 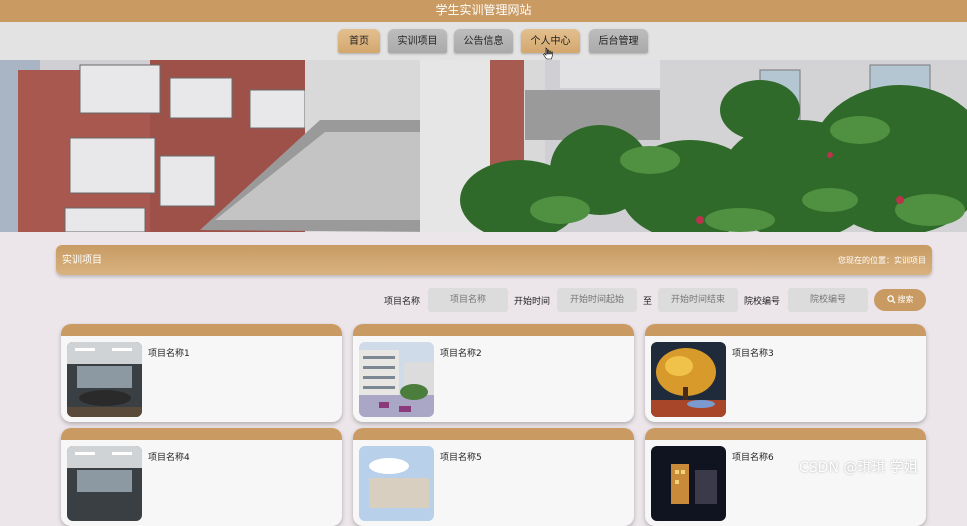 What do you see at coordinates (548, 53) in the screenshot?
I see `hand-cursor-icon` at bounding box center [548, 53].